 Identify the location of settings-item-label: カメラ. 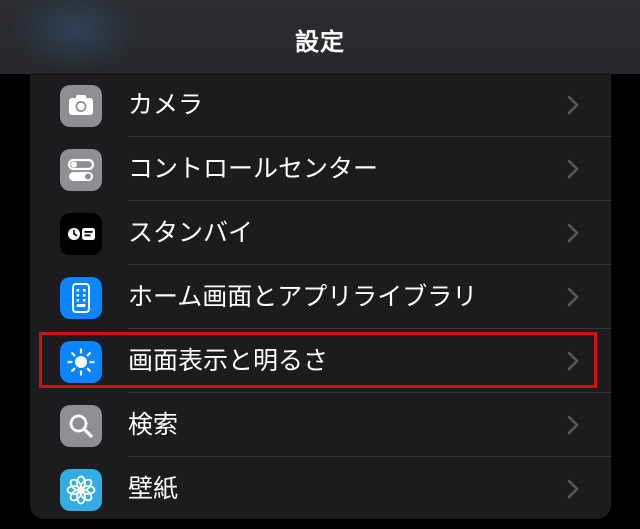
(166, 104).